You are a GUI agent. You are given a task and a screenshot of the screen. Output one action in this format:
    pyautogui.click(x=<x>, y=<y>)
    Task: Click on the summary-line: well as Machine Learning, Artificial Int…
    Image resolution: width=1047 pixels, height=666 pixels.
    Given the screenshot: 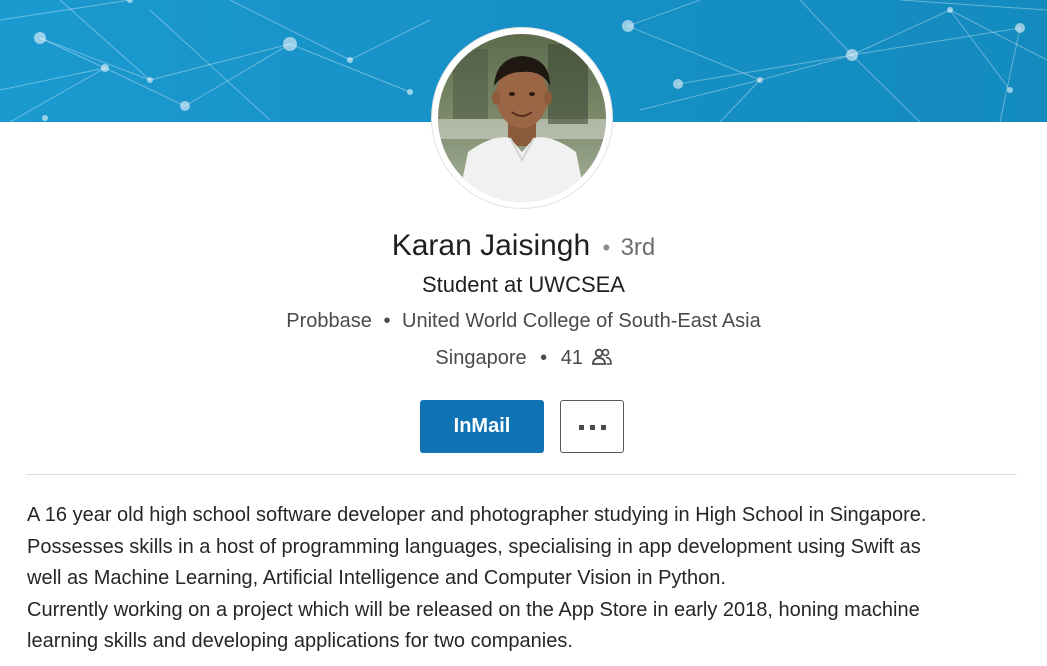 What is the action you would take?
    pyautogui.click(x=376, y=578)
    